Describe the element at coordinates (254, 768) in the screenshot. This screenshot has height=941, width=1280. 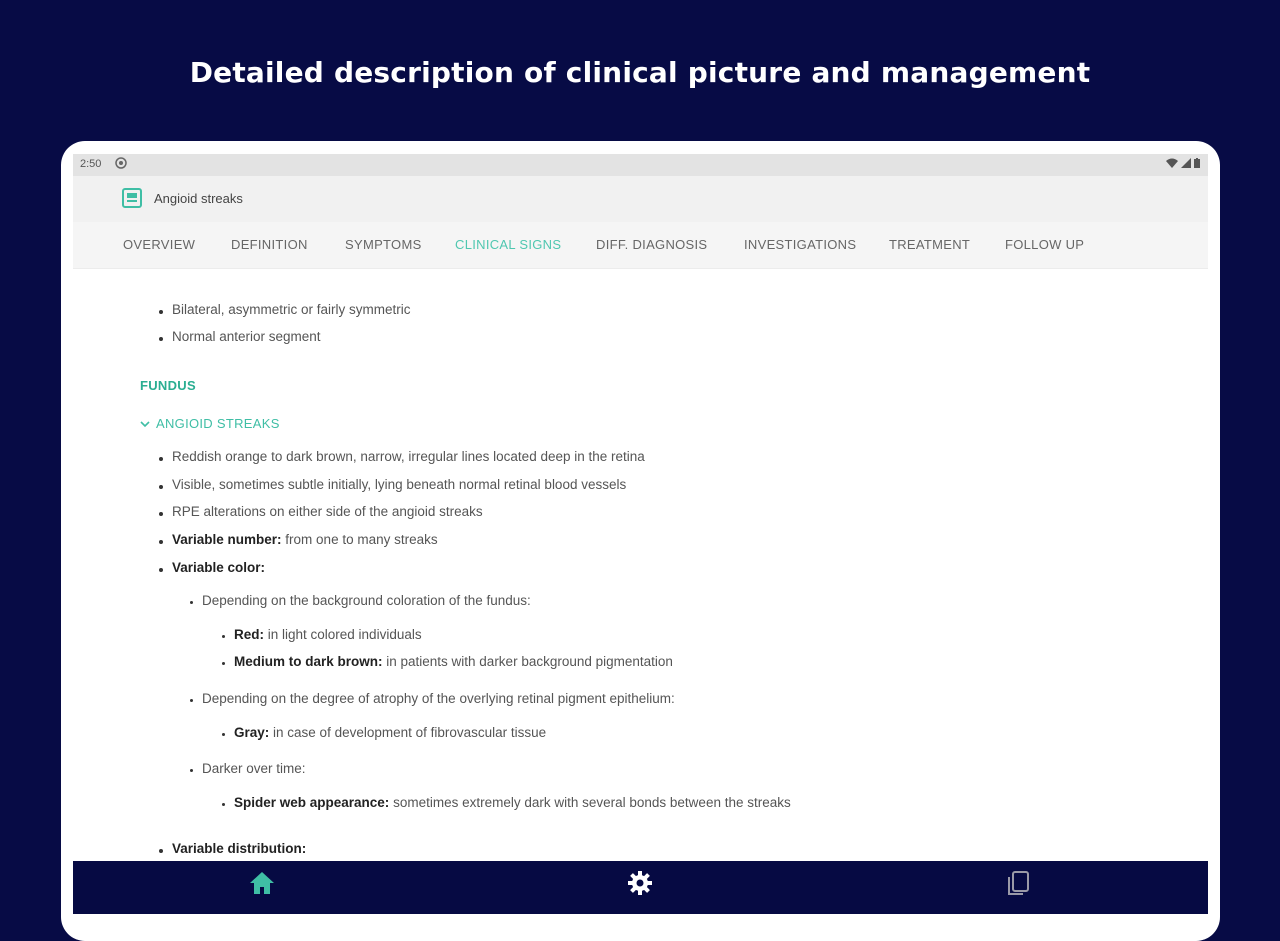
I see `list-item: Darker over time:` at that location.